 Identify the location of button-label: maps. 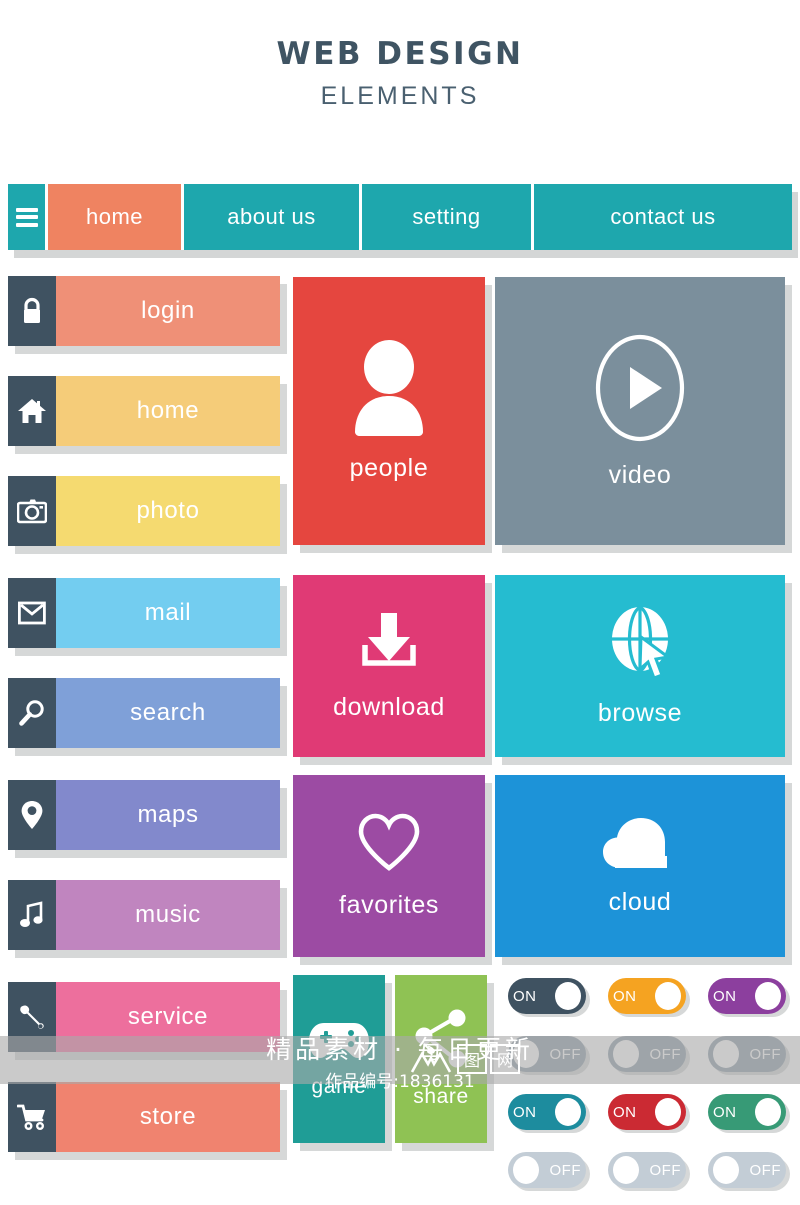
(168, 815).